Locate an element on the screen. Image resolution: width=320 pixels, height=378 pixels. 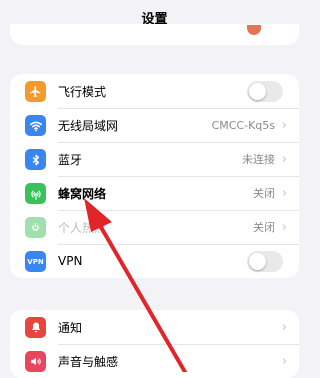
speaker-icon is located at coordinates (35, 361).